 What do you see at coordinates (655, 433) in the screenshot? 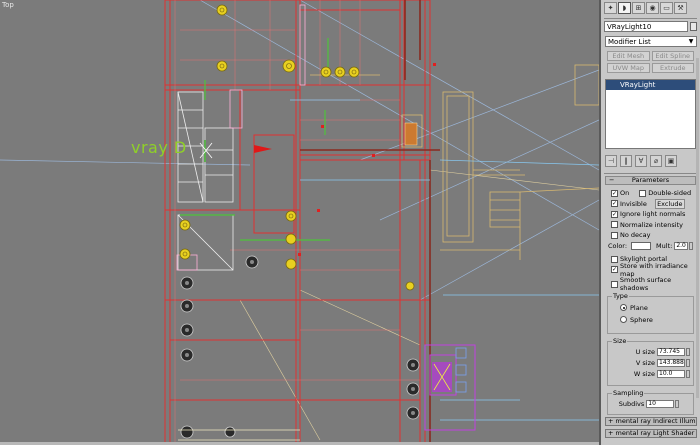
I see `light-shader-label: mental ray Light Shader` at bounding box center [655, 433].